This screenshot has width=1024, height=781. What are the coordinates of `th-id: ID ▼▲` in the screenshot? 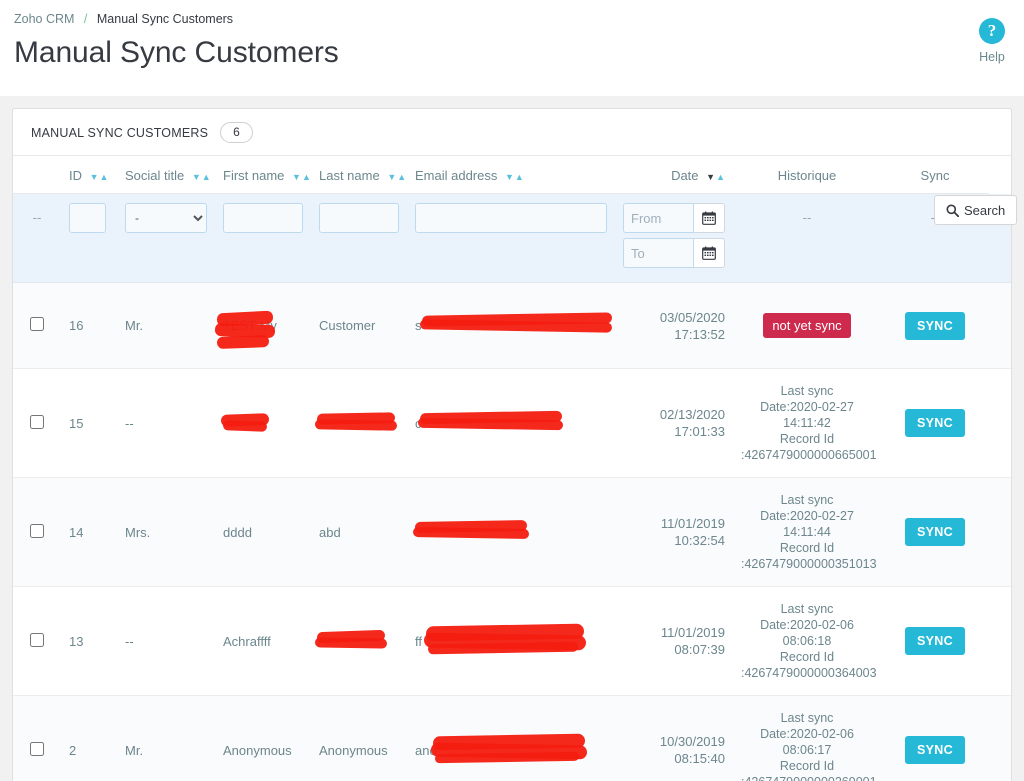 It's located at (89, 175).